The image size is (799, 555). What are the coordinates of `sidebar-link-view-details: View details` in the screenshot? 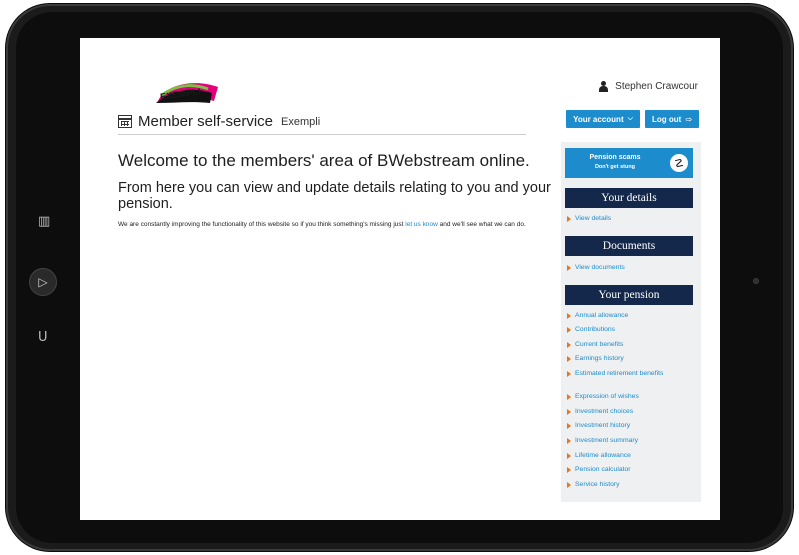 It's located at (589, 219).